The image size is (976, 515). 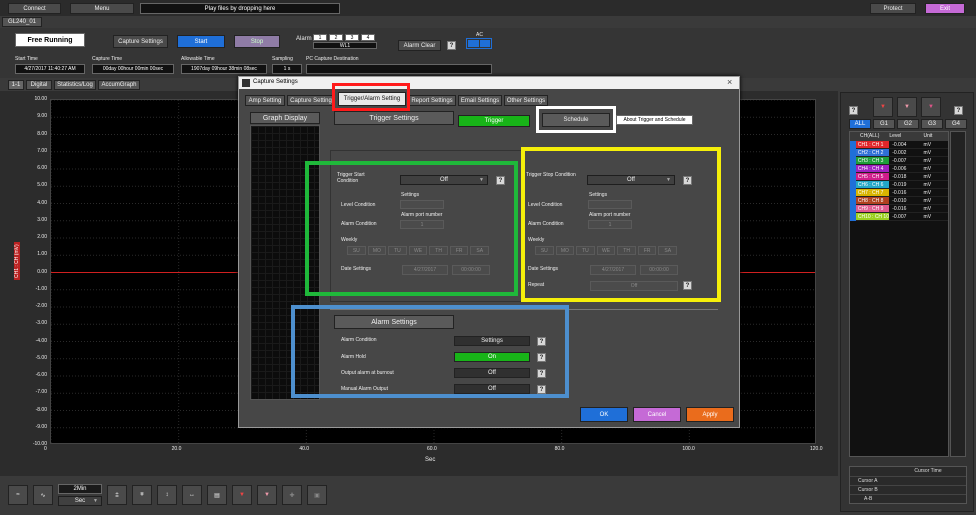 I want to click on y-tick-label: -5.00, so click(x=41, y=357).